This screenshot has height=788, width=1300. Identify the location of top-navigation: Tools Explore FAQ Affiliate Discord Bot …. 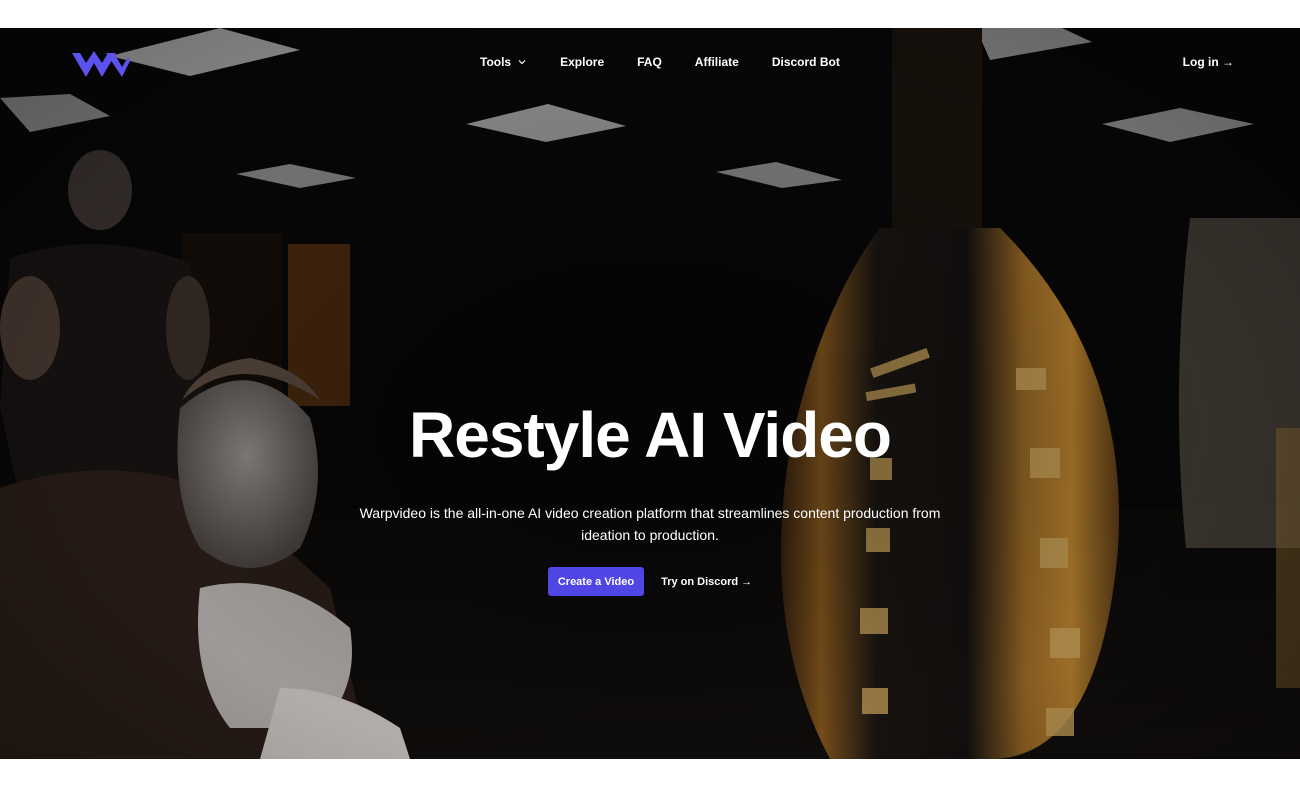
(650, 65).